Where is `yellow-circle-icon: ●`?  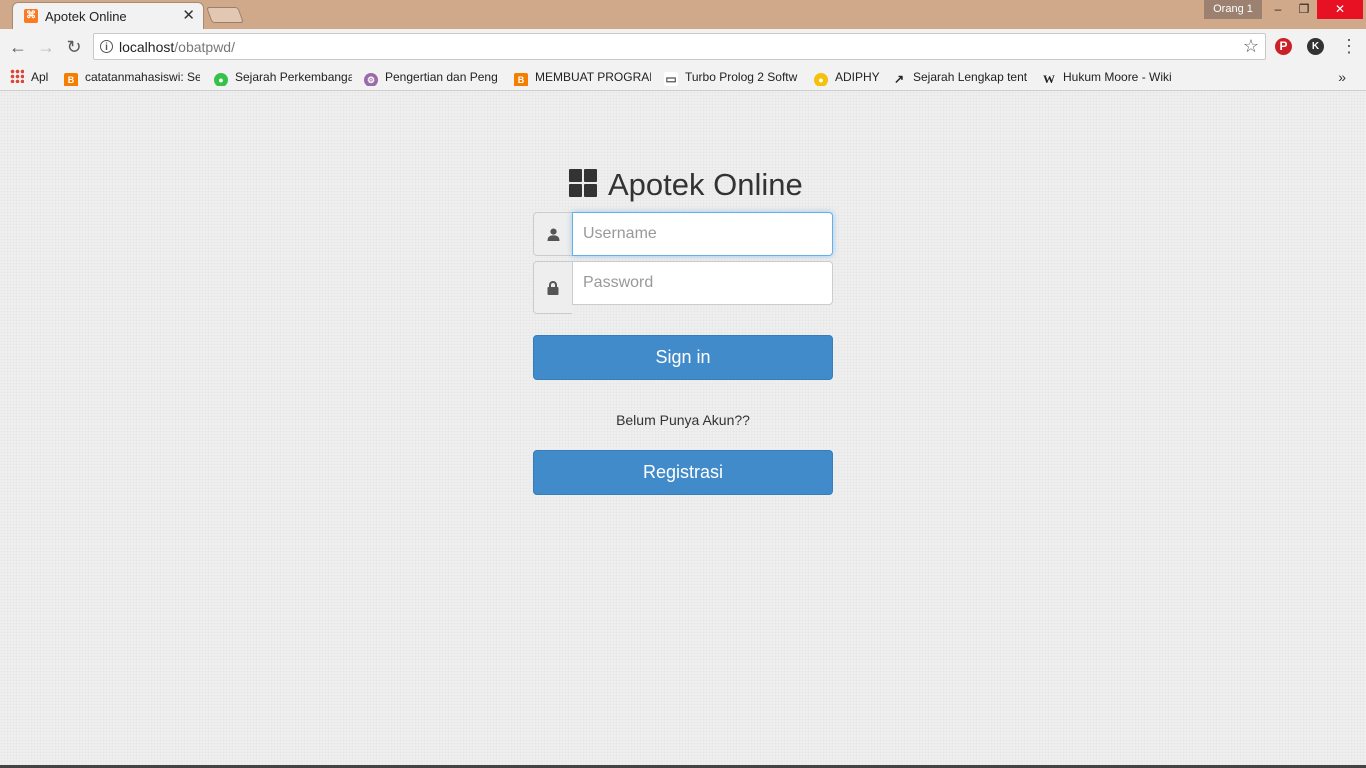 yellow-circle-icon: ● is located at coordinates (821, 79).